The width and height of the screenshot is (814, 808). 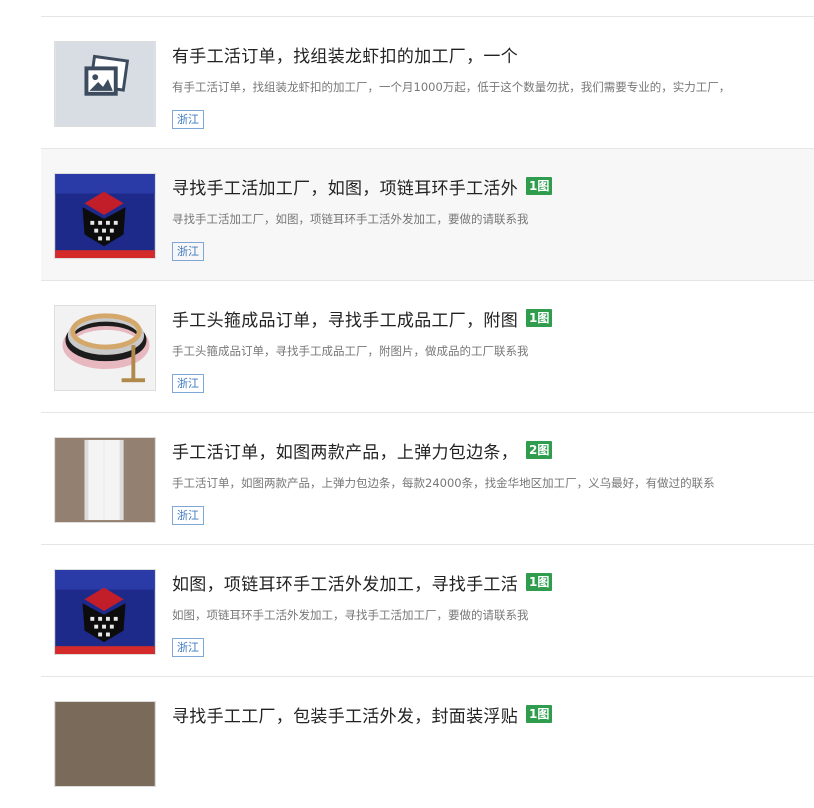 I want to click on listing-description: 如图，项链耳环手工活外发加工，寻找手工活加工厂，要做的请联系我, so click(x=350, y=615).